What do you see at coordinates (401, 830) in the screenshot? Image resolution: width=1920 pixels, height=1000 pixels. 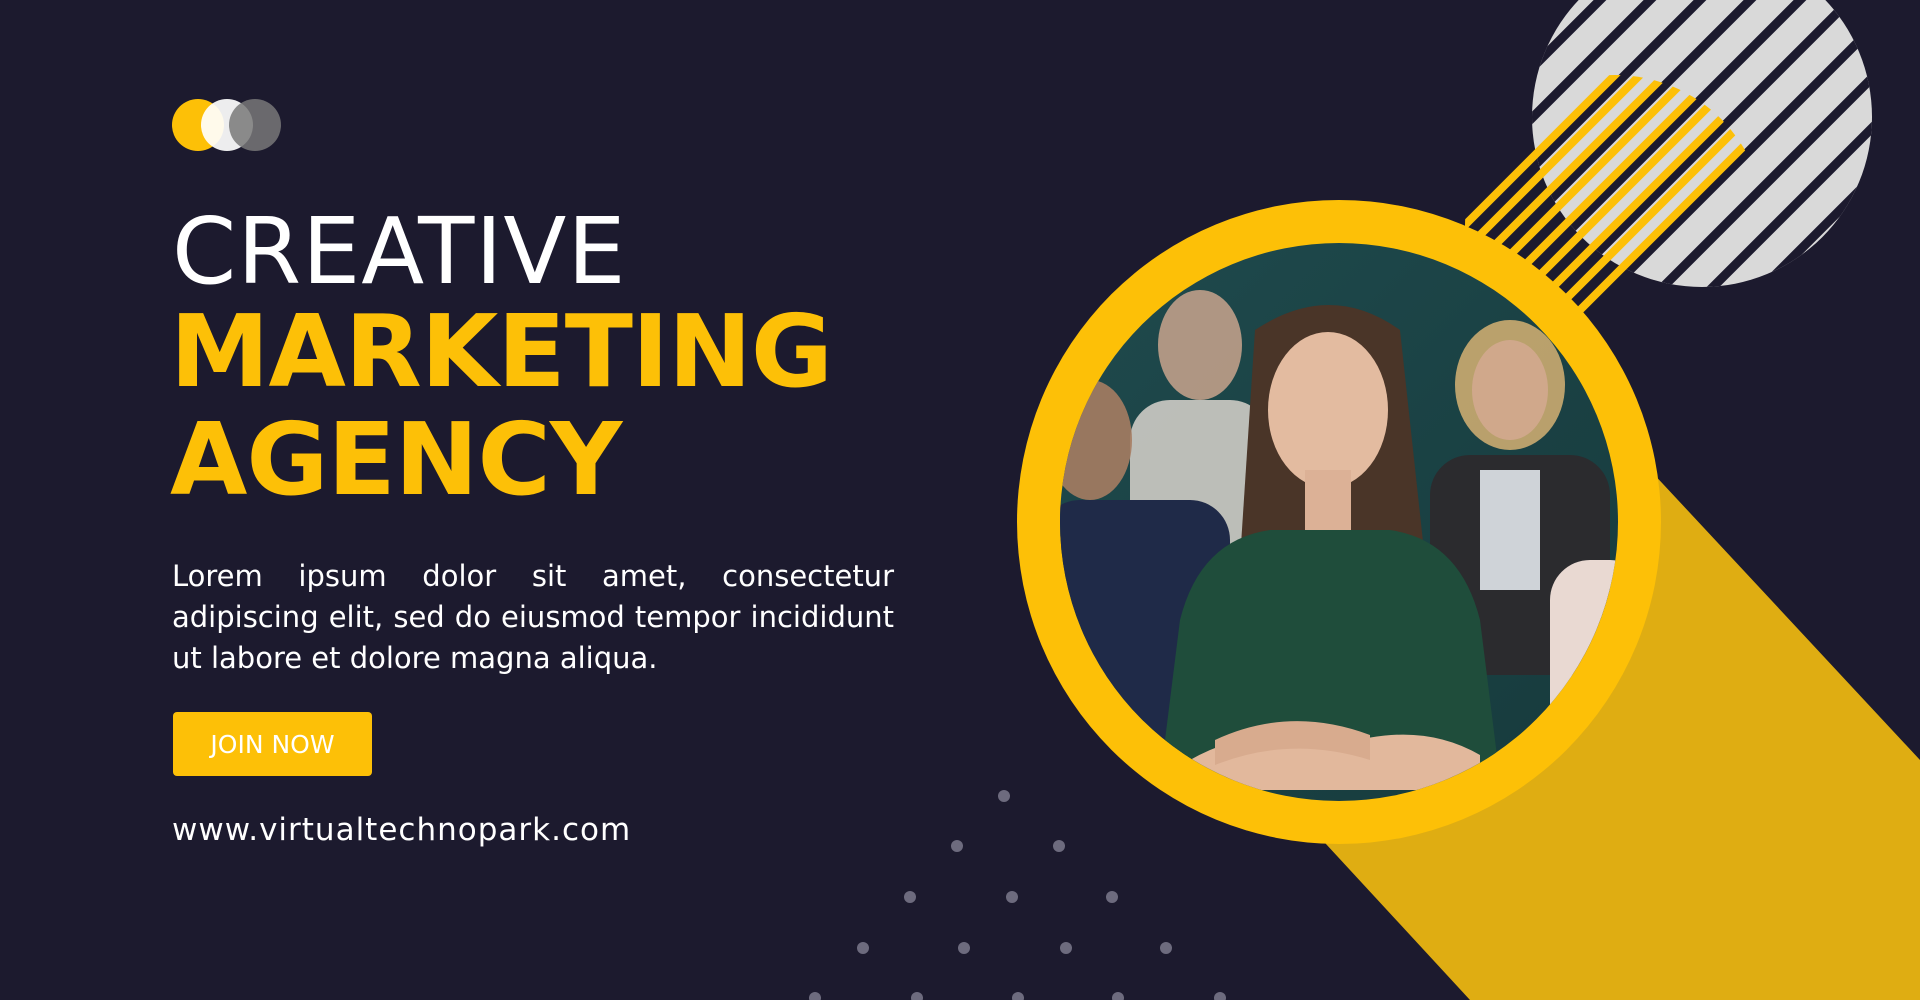 I see `website-url: www.virtualtechnopark.com` at bounding box center [401, 830].